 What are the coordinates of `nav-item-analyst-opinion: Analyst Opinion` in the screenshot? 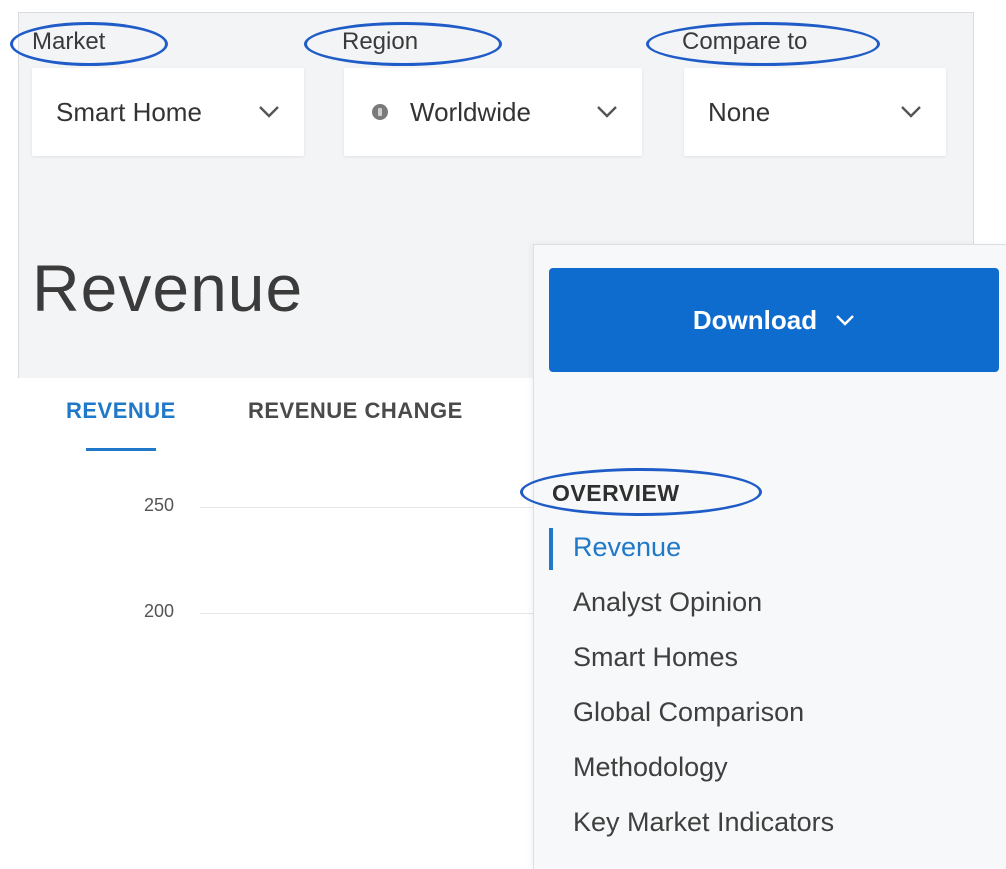 It's located at (667, 602).